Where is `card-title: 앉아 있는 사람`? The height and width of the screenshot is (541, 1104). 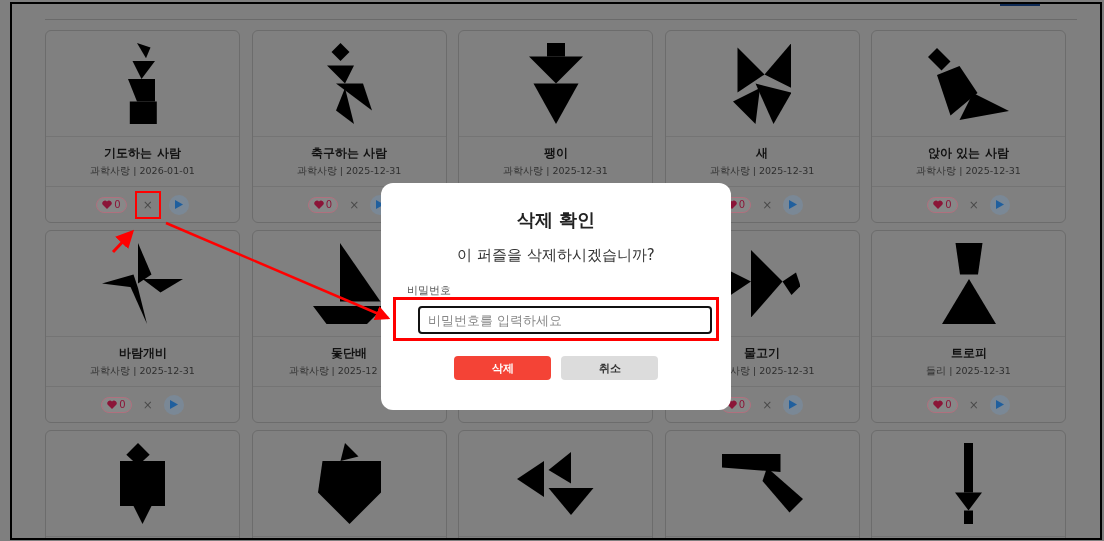 card-title: 앉아 있는 사람 is located at coordinates (968, 153).